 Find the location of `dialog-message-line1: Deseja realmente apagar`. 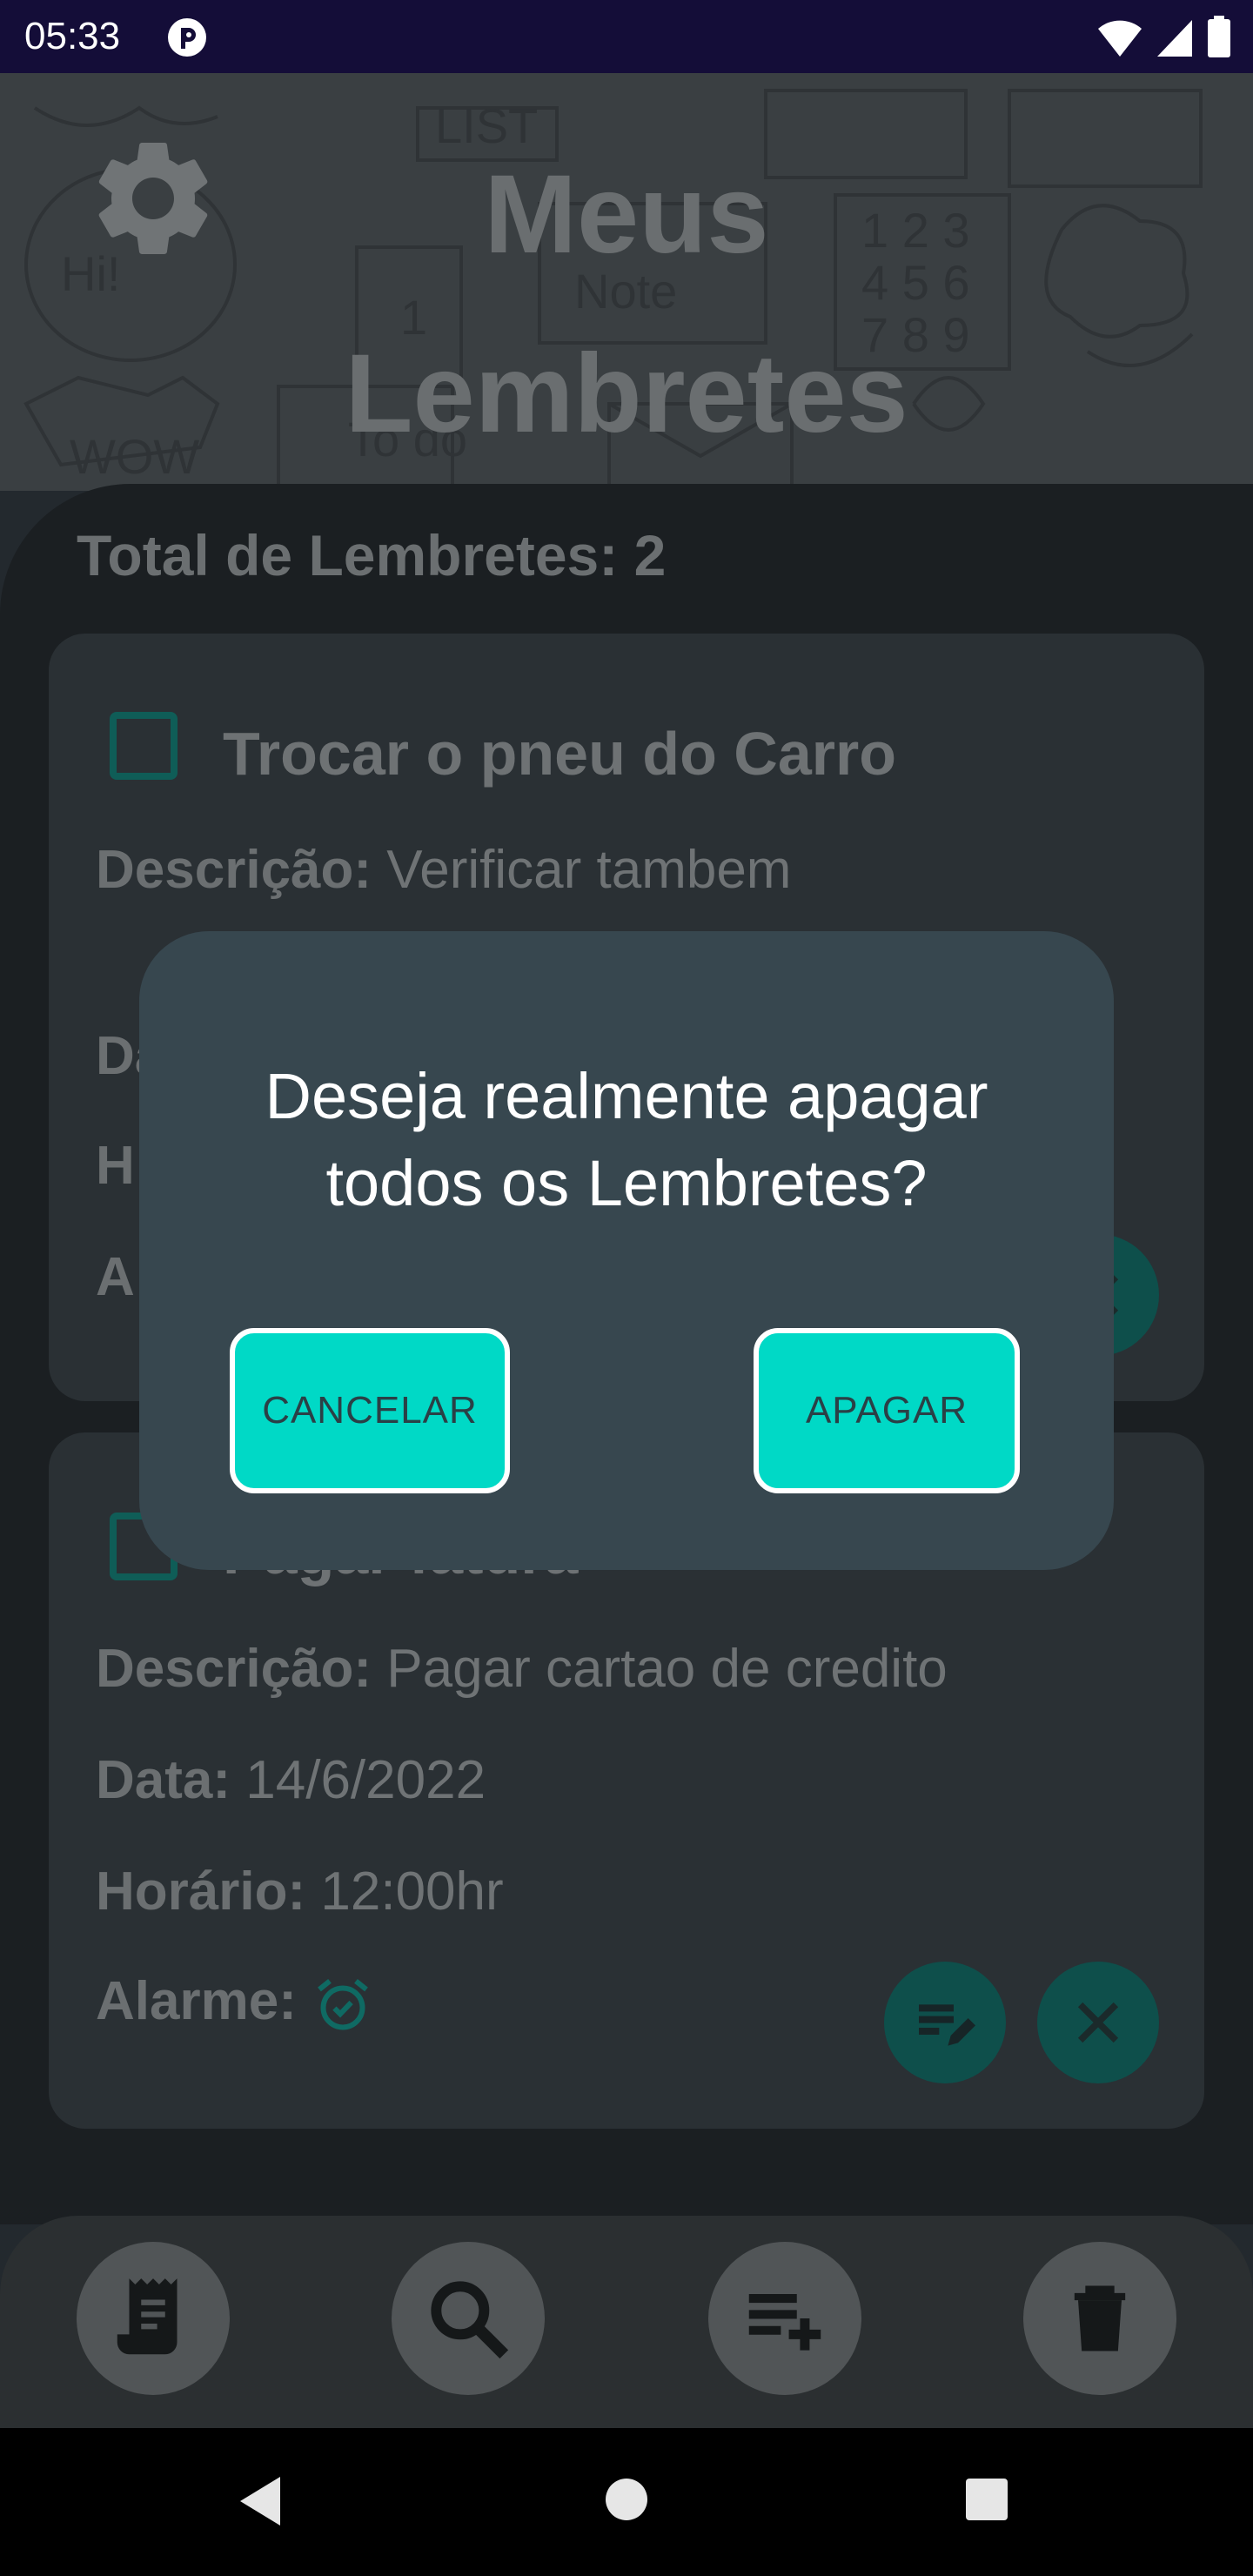

dialog-message-line1: Deseja realmente apagar is located at coordinates (626, 1096).